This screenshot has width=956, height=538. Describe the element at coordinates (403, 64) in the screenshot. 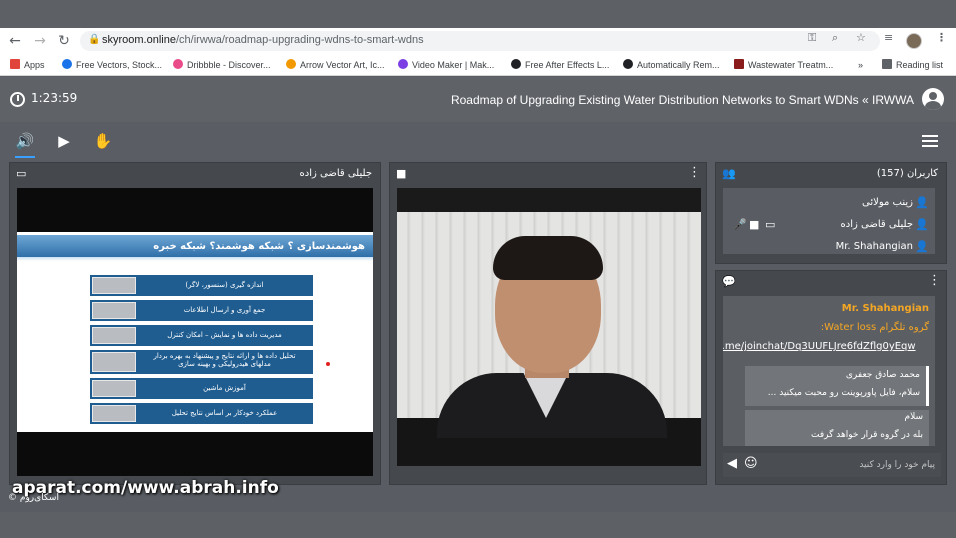

I see `video-maker-icon` at that location.